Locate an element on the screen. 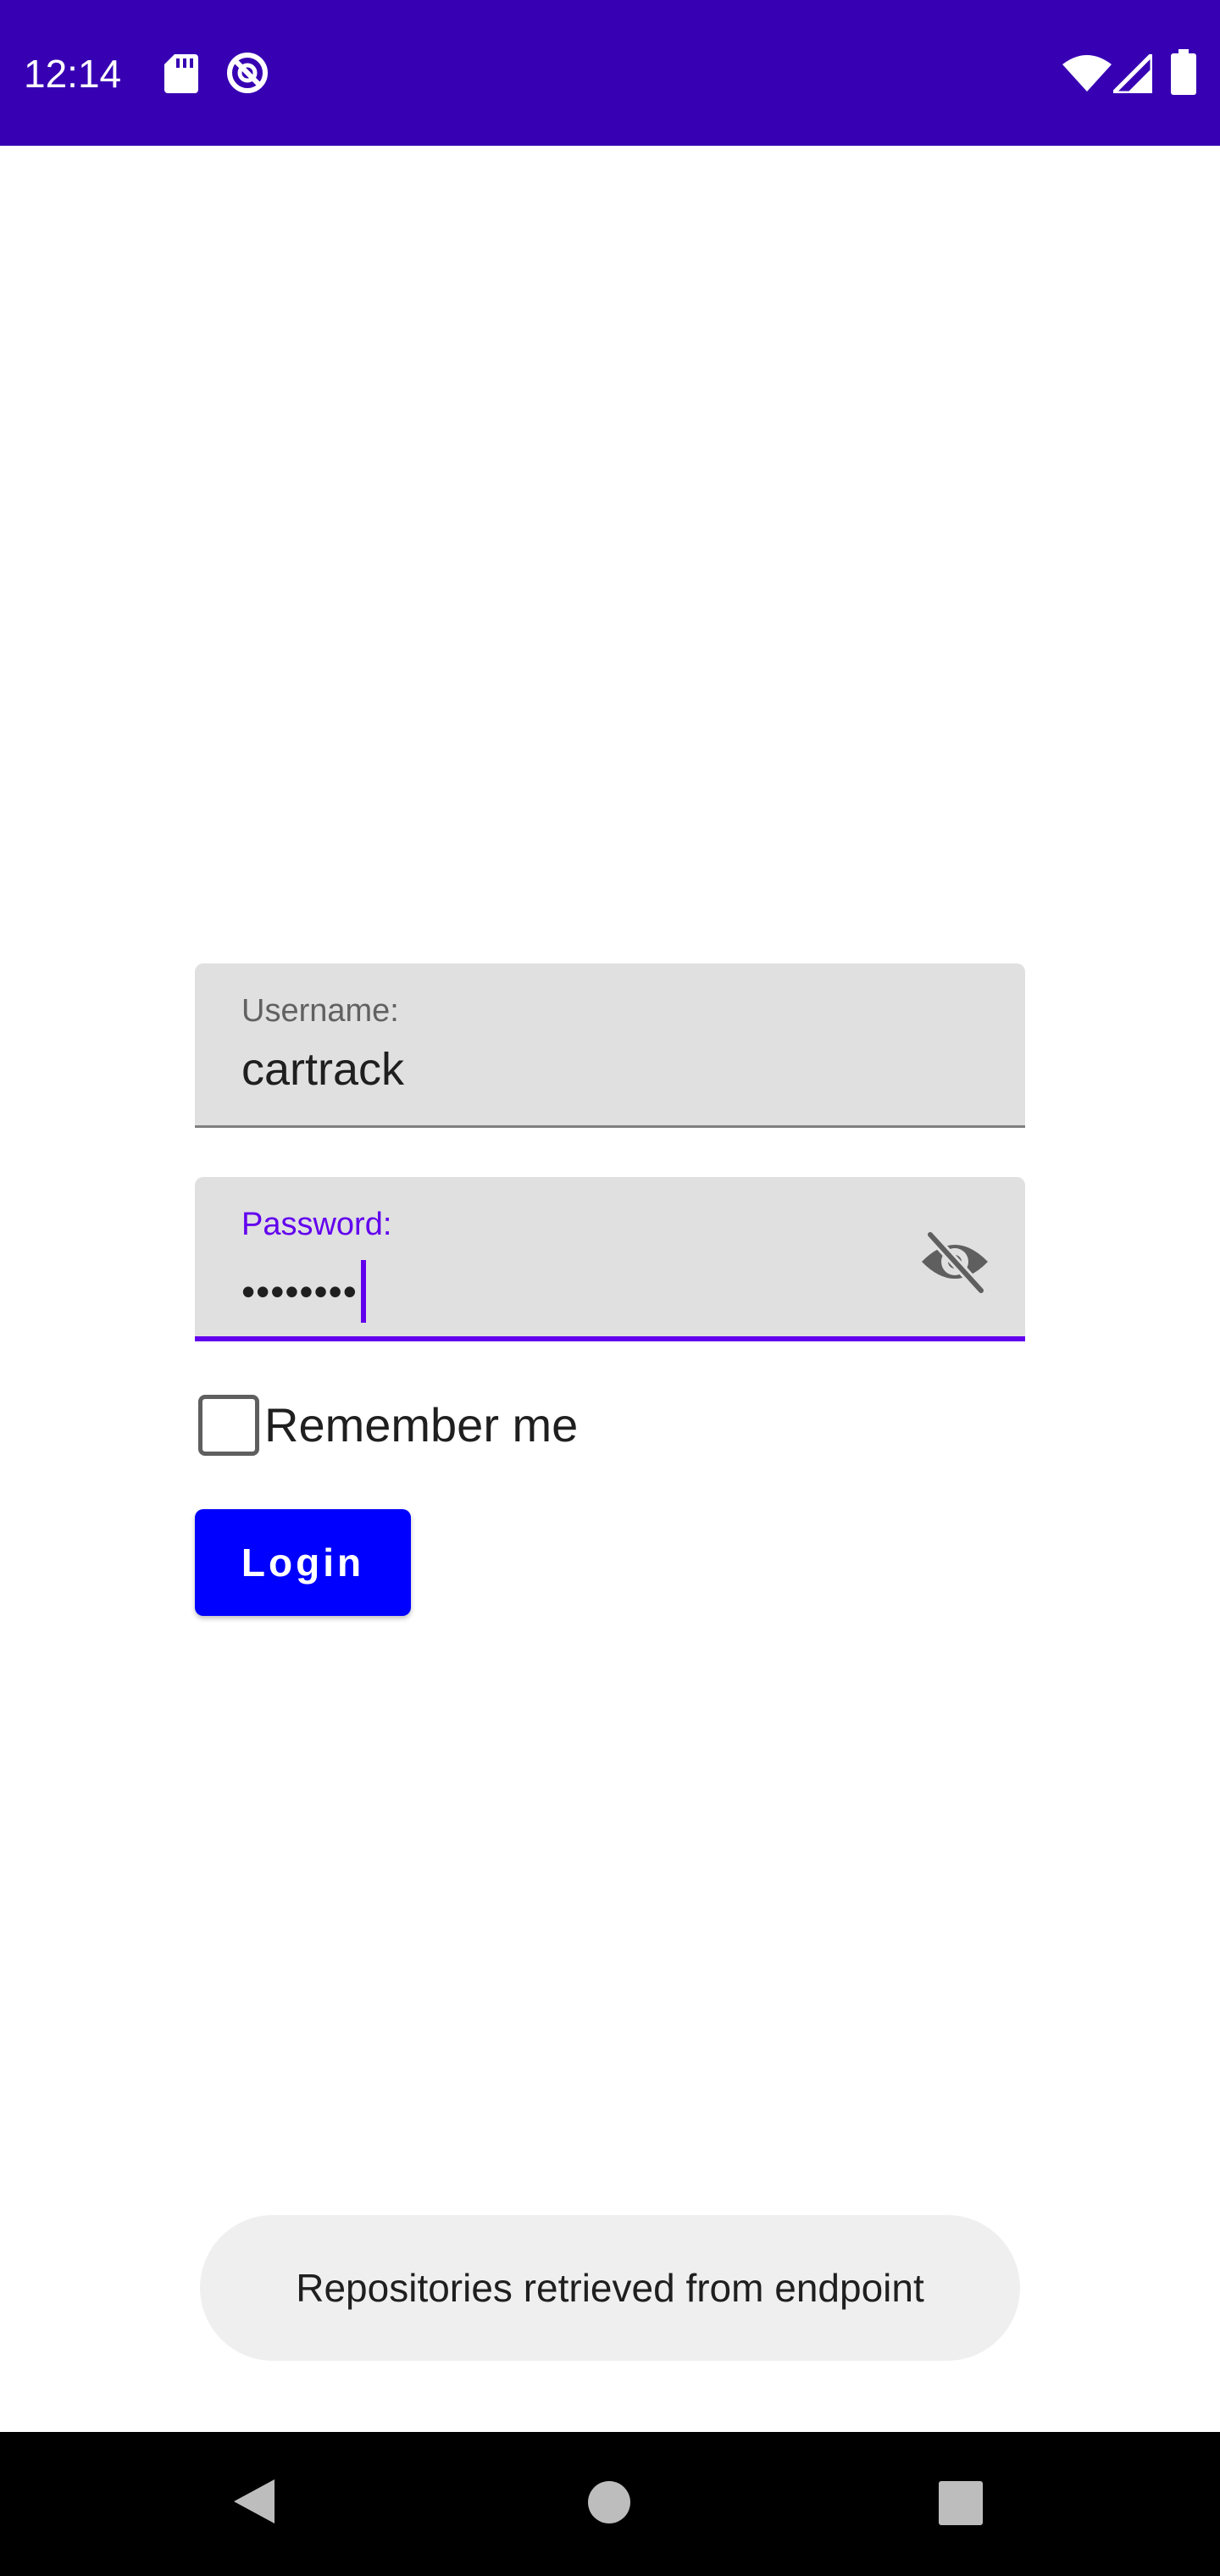 The width and height of the screenshot is (1220, 2576). back-icon is located at coordinates (254, 2501).